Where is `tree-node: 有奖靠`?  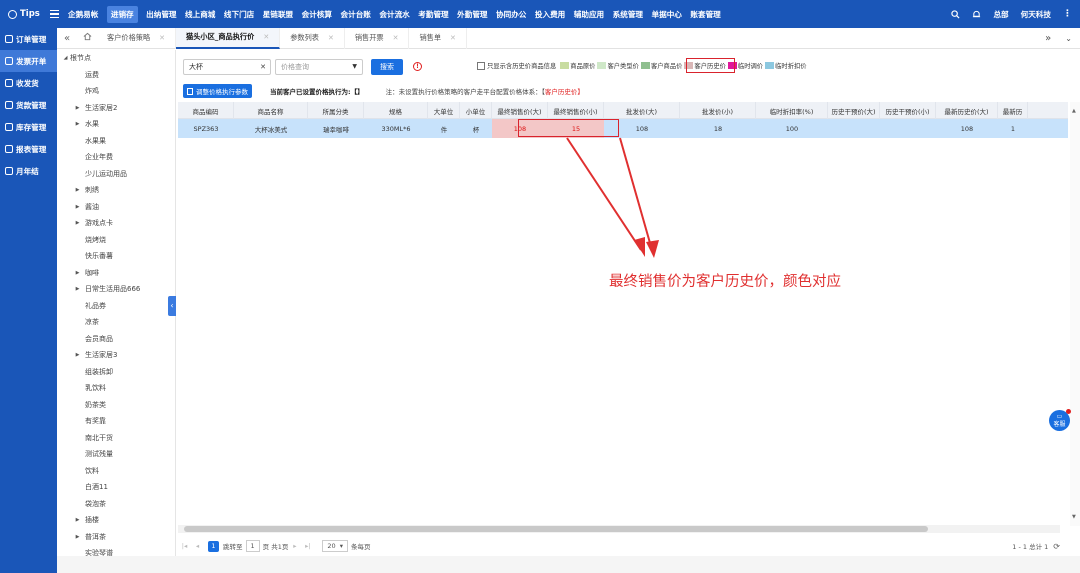 tree-node: 有奖靠 is located at coordinates (116, 421).